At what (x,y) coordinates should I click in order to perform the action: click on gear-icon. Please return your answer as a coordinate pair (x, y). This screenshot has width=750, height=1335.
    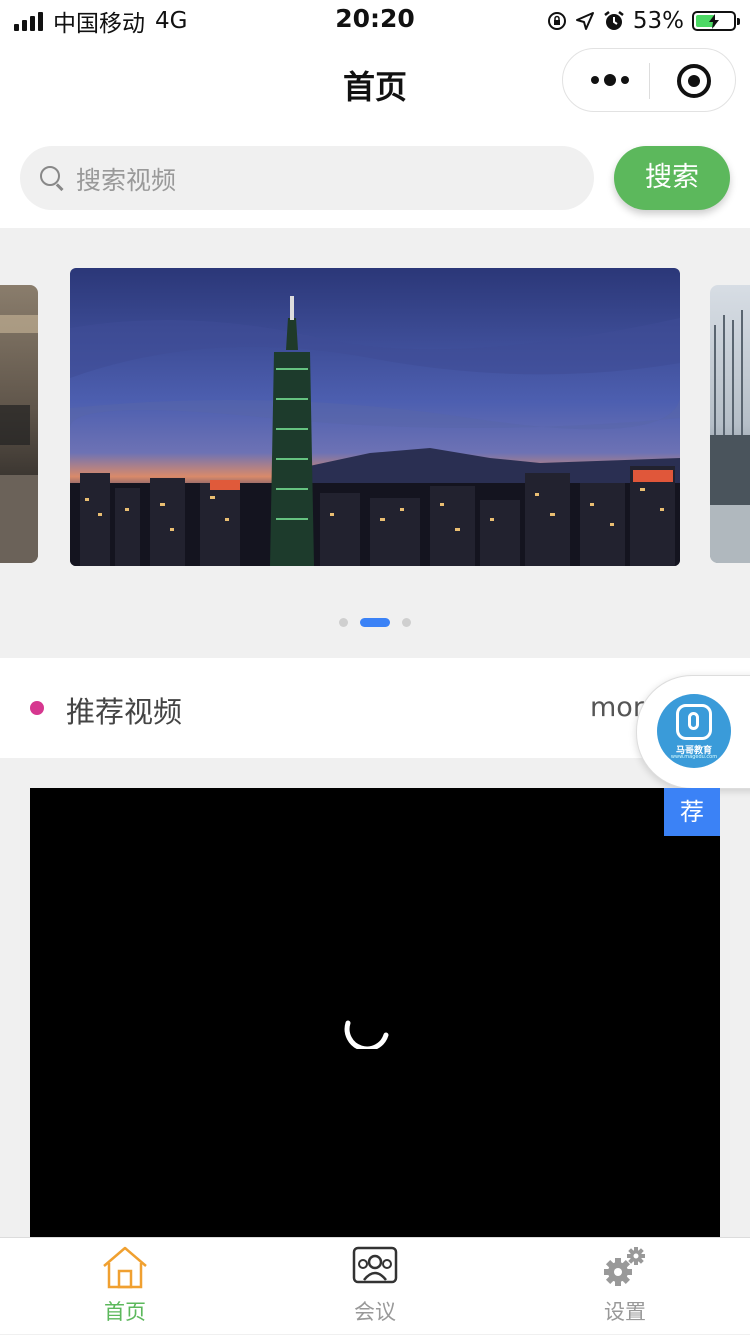
    Looking at the image, I should click on (624, 1266).